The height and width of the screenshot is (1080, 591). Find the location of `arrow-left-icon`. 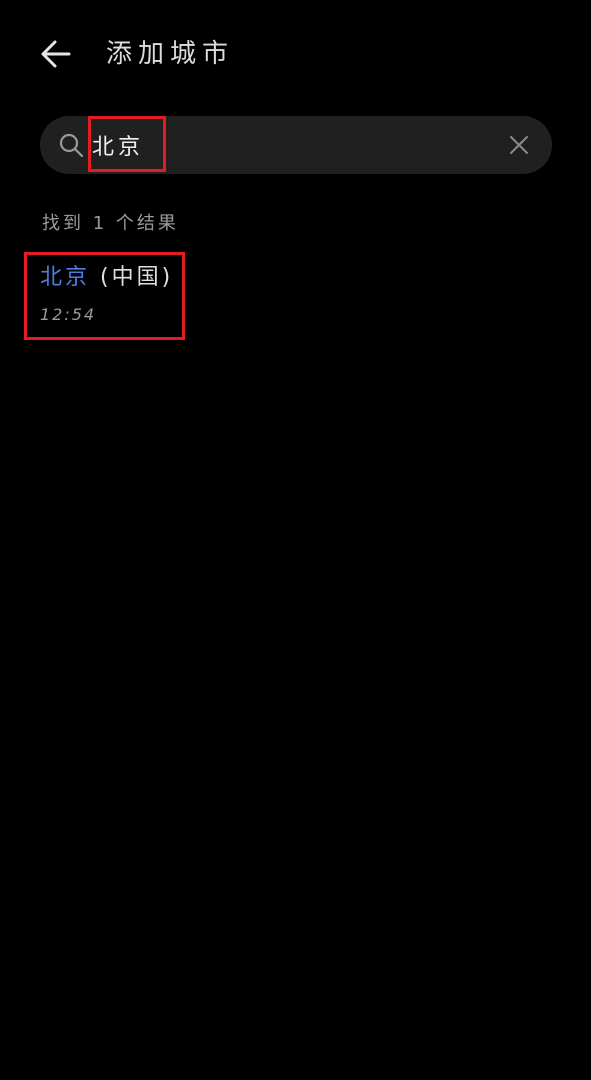

arrow-left-icon is located at coordinates (56, 54).